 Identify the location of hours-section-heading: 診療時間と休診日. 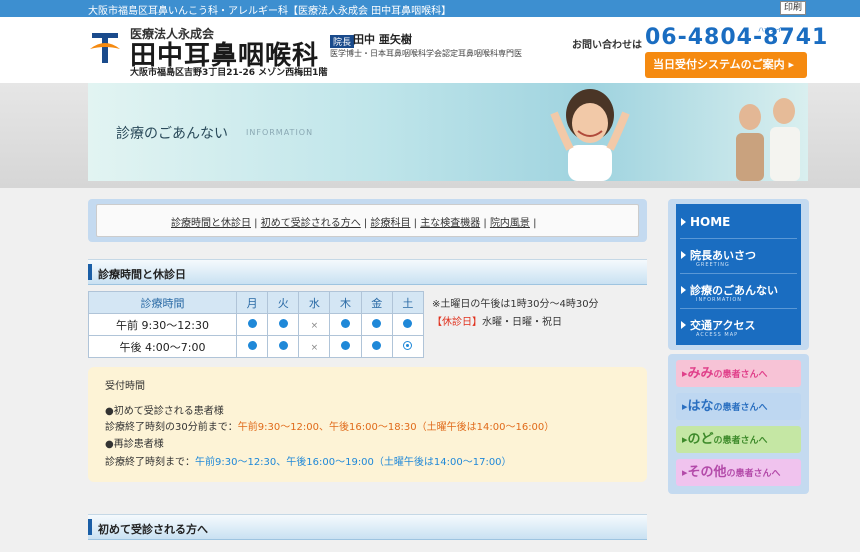
(367, 272).